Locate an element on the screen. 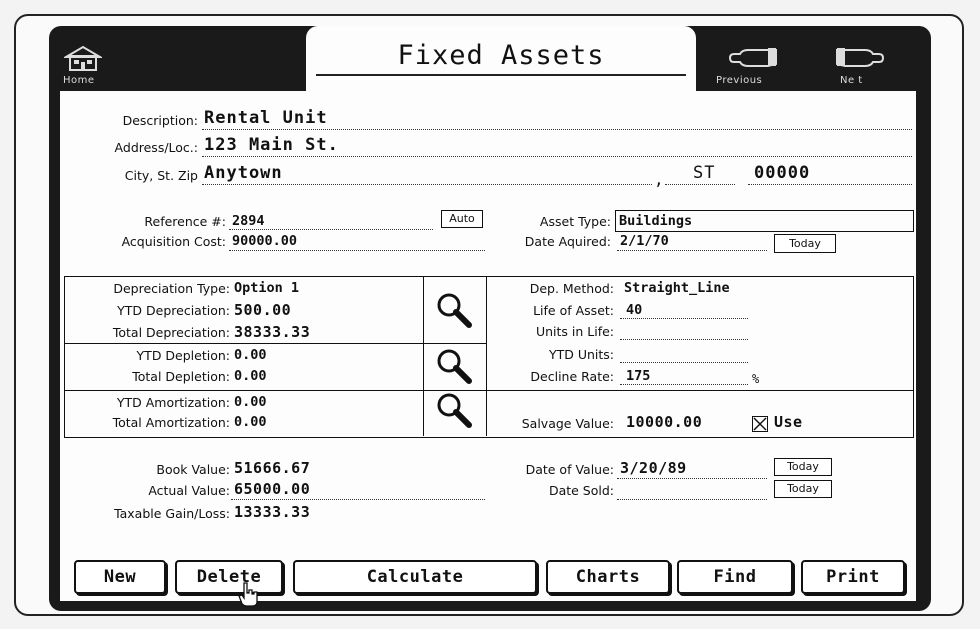  reference-underline is located at coordinates (331, 229).